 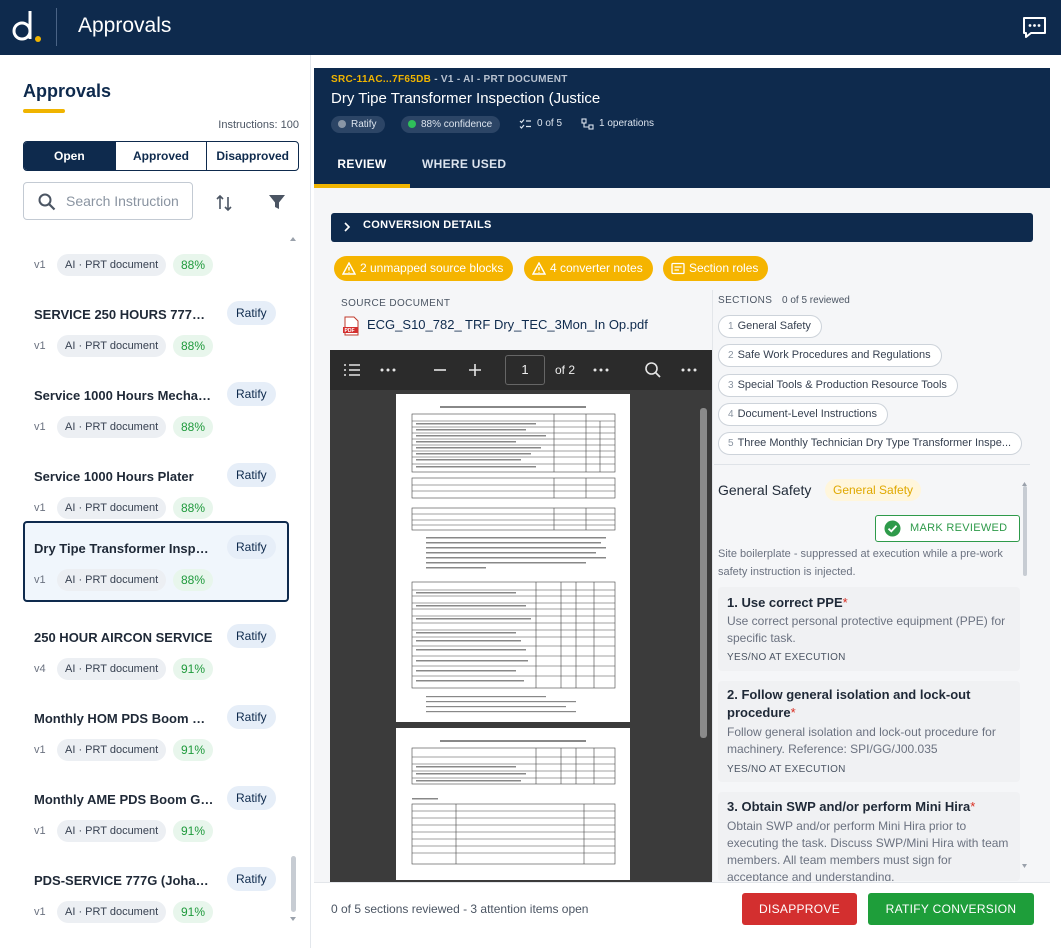 What do you see at coordinates (653, 370) in the screenshot?
I see `search-icon` at bounding box center [653, 370].